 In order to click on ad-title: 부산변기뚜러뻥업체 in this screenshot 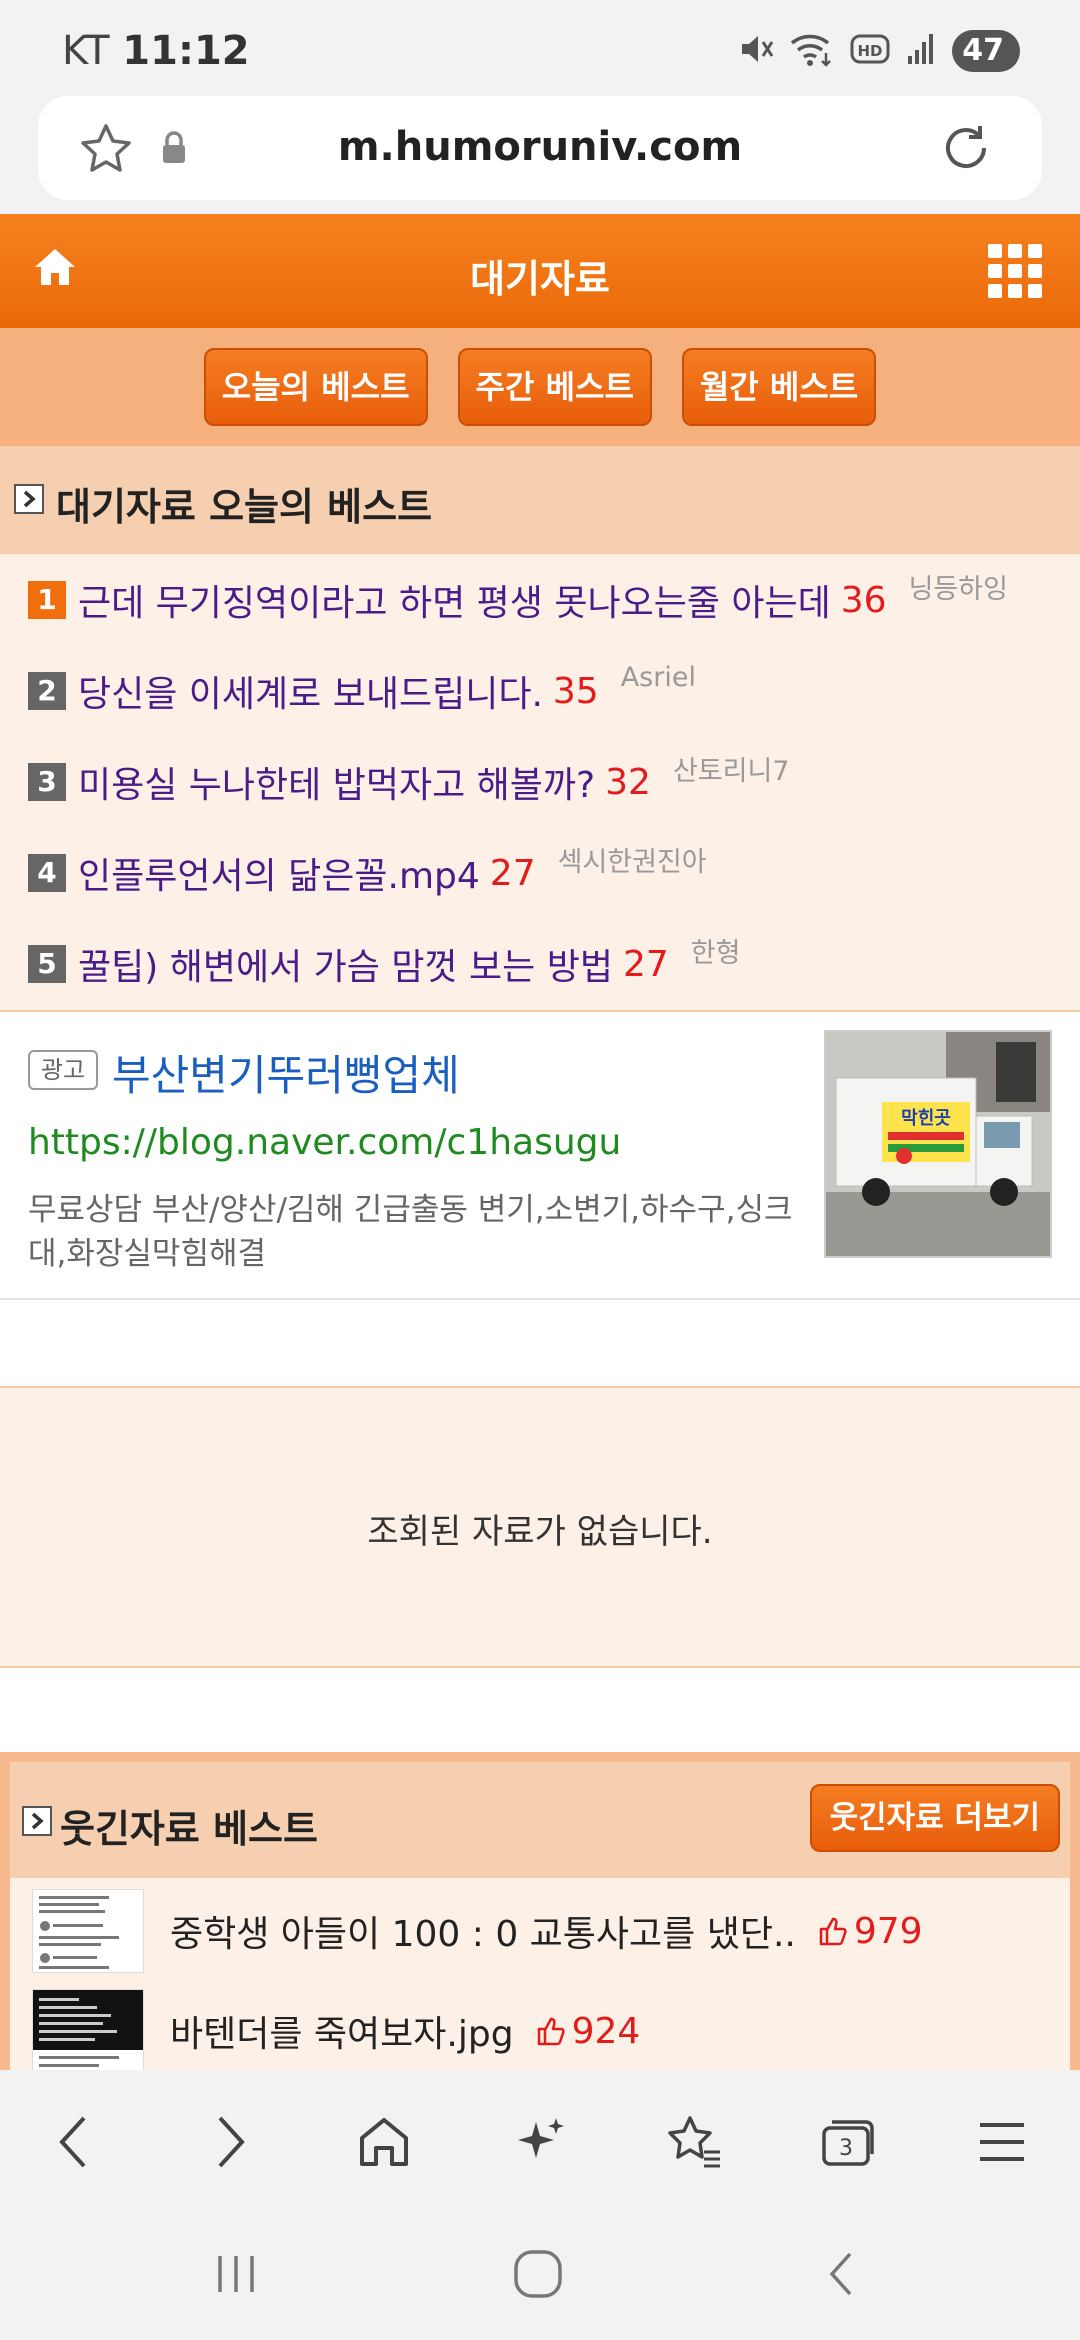, I will do `click(286, 1072)`.